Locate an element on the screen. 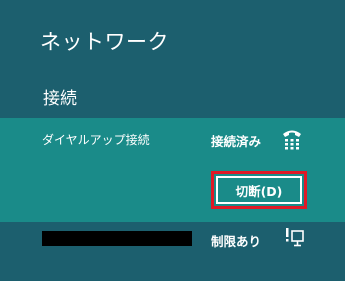 This screenshot has width=345, height=281. disconnect-button-label: 切断(D) is located at coordinates (259, 190).